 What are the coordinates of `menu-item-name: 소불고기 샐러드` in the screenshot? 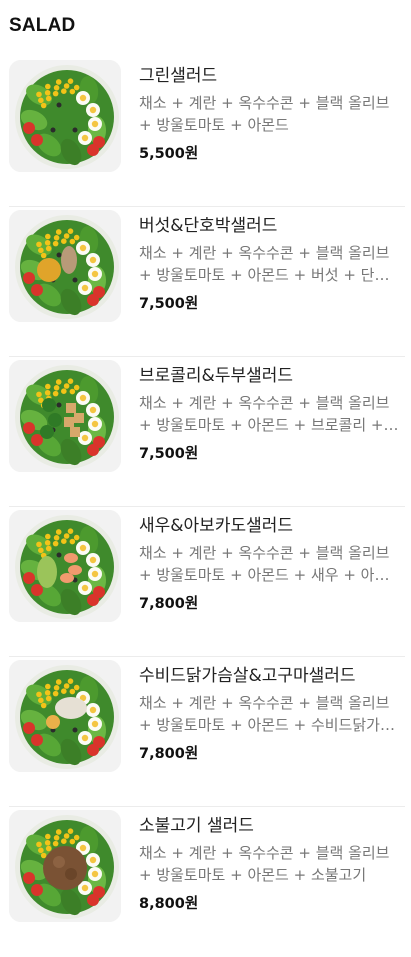 It's located at (196, 826).